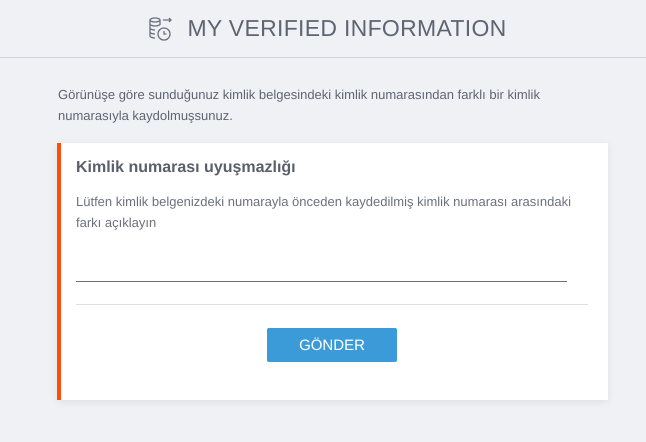 This screenshot has height=442, width=646. What do you see at coordinates (160, 29) in the screenshot?
I see `coins-clock-icon` at bounding box center [160, 29].